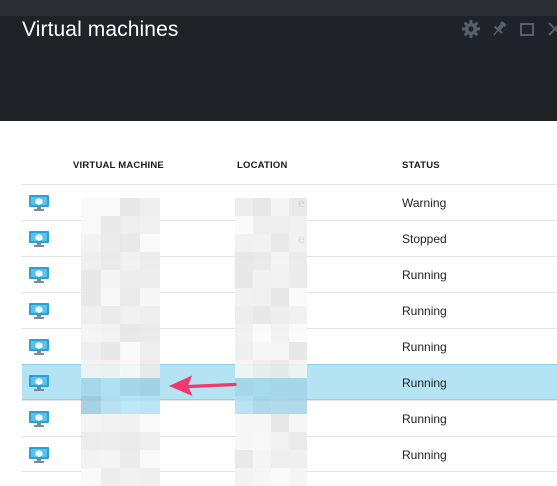  Describe the element at coordinates (289, 238) in the screenshot. I see `table-row: e Stopped` at that location.